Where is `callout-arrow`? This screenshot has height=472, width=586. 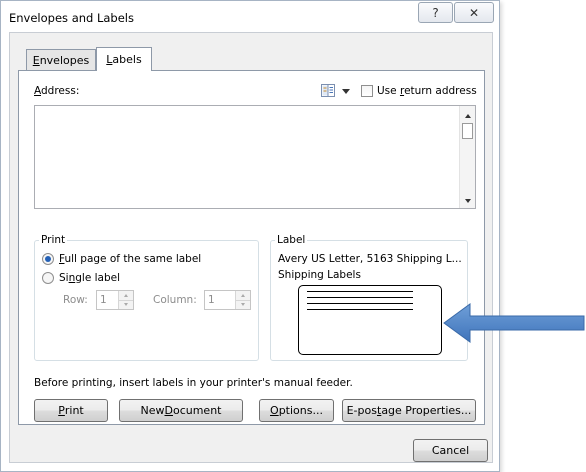
callout-arrow is located at coordinates (514, 323).